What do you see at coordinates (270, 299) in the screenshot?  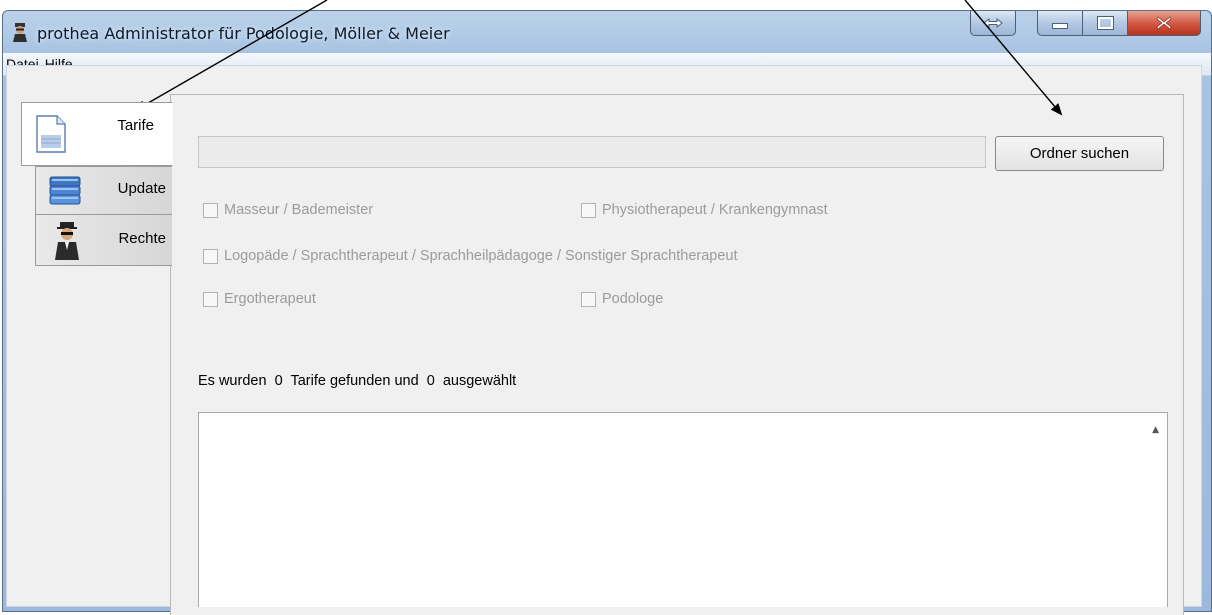 I see `checkbox-label: Ergotherapeut` at bounding box center [270, 299].